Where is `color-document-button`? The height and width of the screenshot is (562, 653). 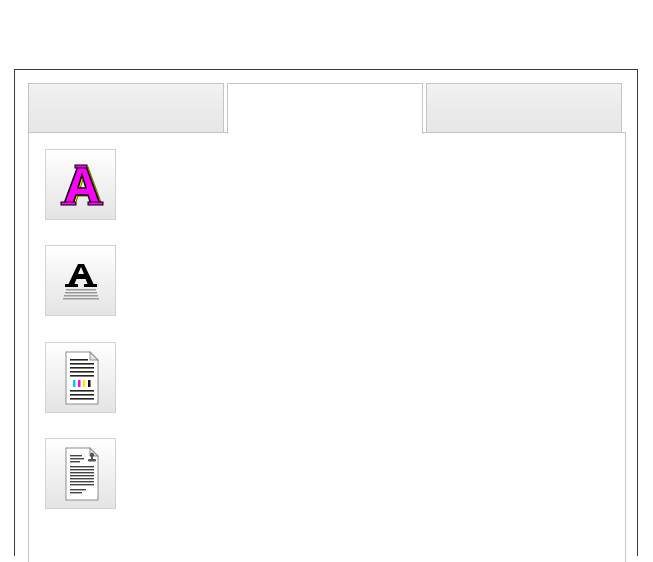 color-document-button is located at coordinates (80, 377).